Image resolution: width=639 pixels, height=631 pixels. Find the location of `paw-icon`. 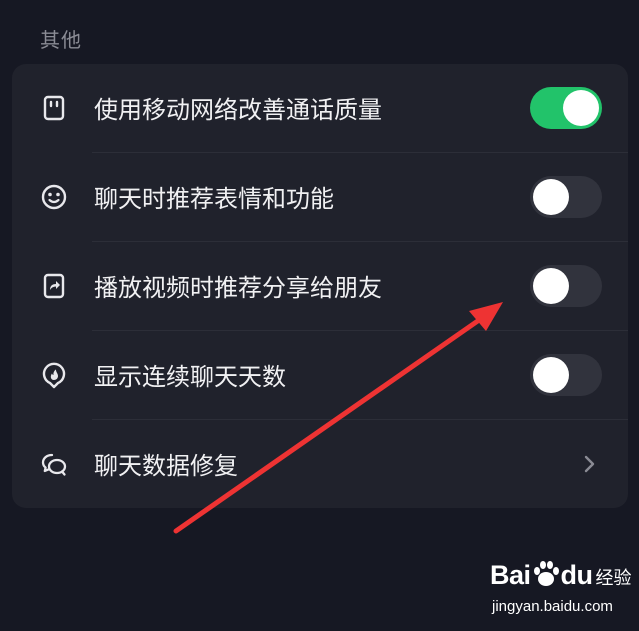

paw-icon is located at coordinates (546, 573).